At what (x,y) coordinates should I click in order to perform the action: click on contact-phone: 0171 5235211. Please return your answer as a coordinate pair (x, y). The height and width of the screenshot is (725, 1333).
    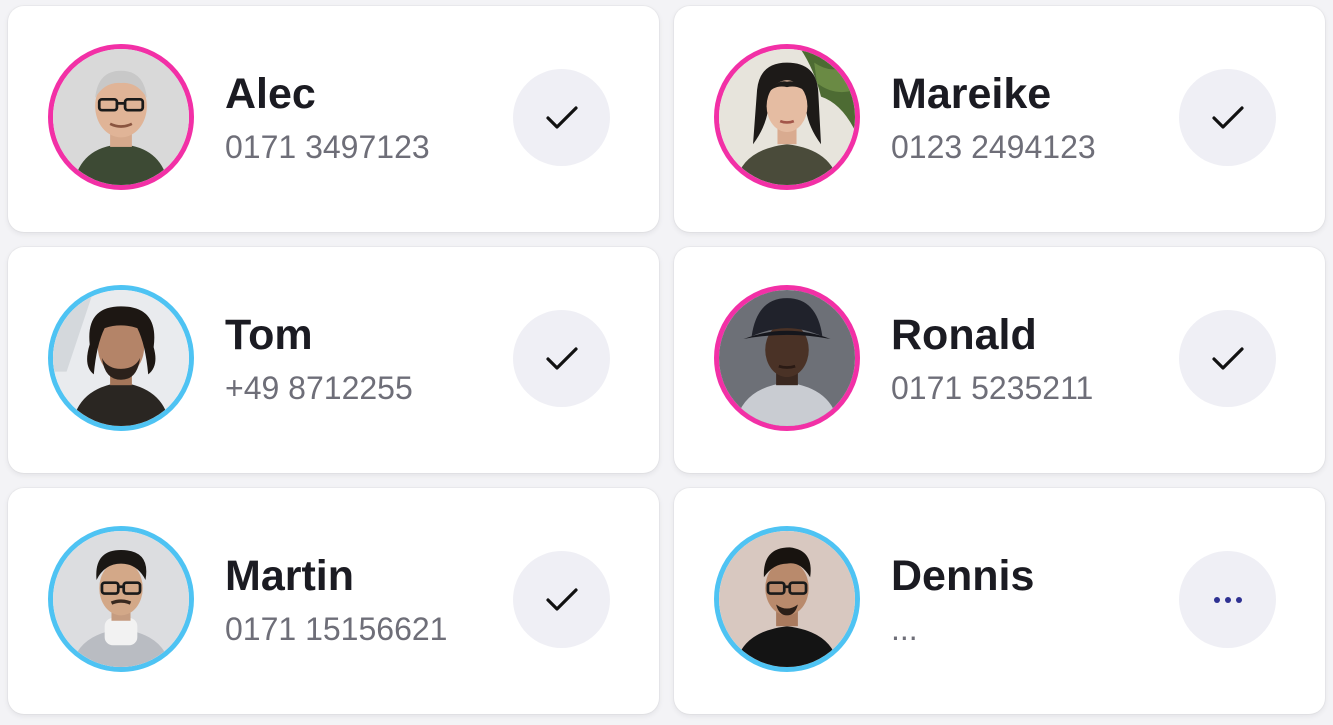
    Looking at the image, I should click on (992, 388).